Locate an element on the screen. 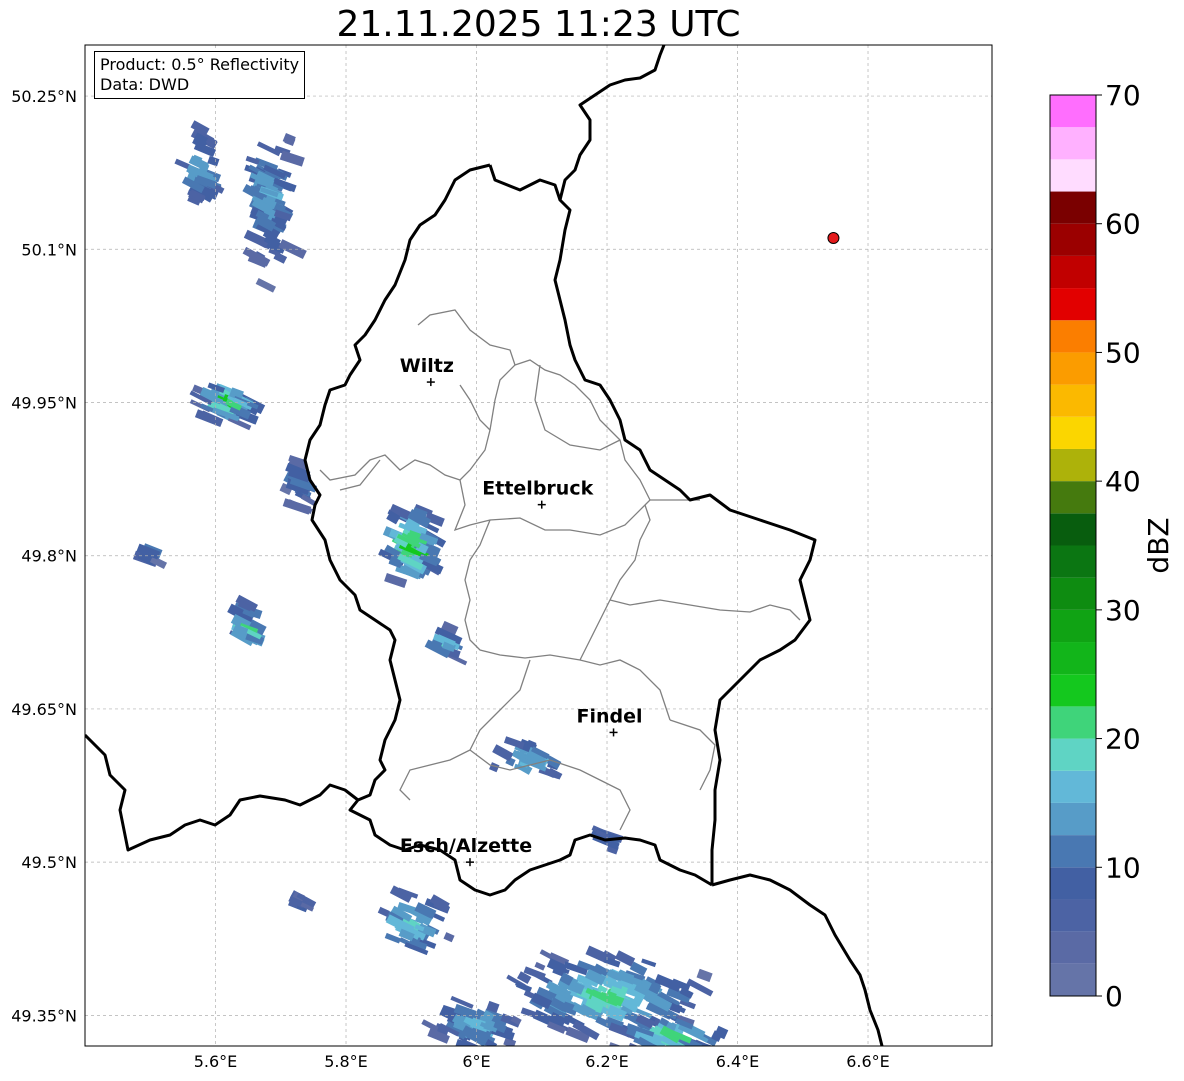 The width and height of the screenshot is (1184, 1081). city-1: Ettelbruck is located at coordinates (538, 493).